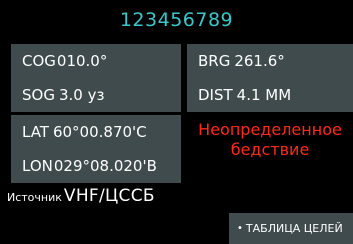  Describe the element at coordinates (99, 132) in the screenshot. I see `lat-value: 60°00.870'С` at that location.